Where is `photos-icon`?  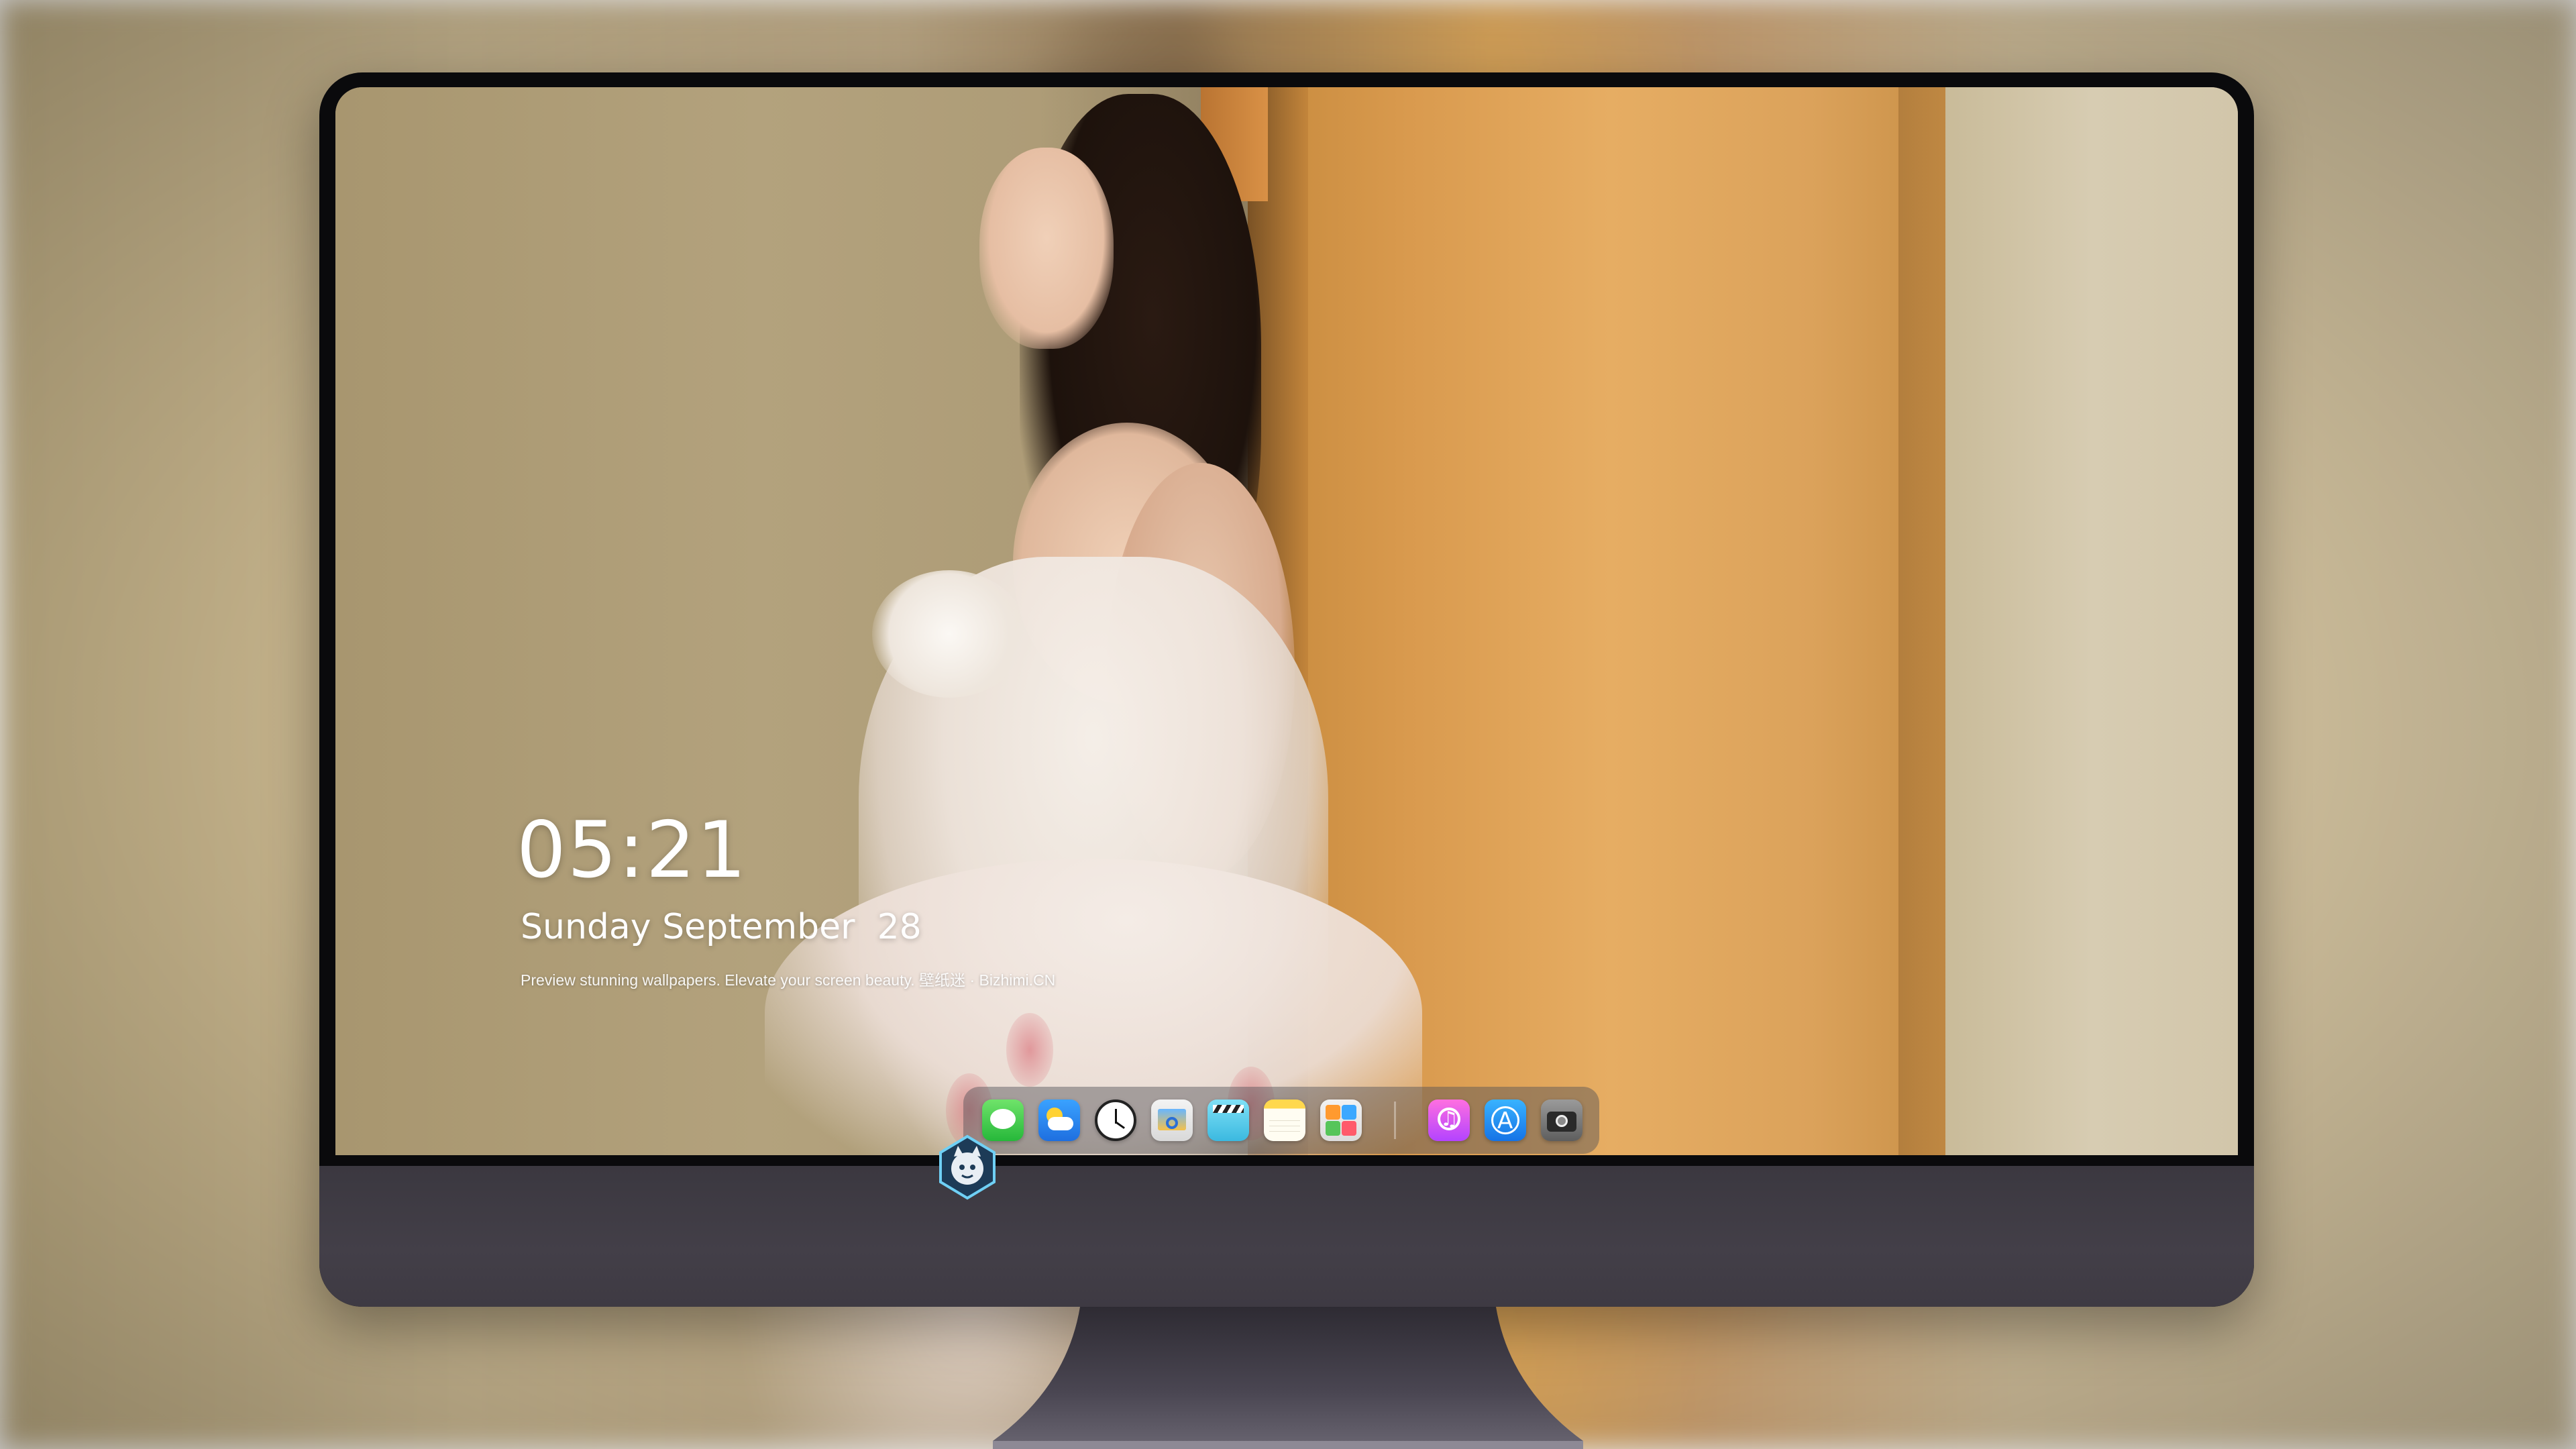 photos-icon is located at coordinates (1341, 1120).